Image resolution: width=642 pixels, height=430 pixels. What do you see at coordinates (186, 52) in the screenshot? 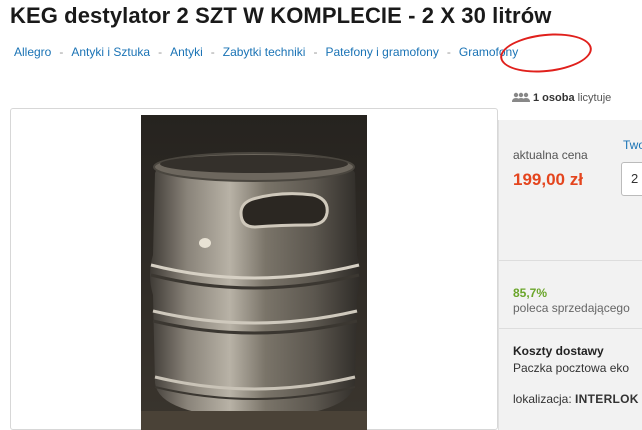
I see `breadcrumb-item-antyki: Antyki` at bounding box center [186, 52].